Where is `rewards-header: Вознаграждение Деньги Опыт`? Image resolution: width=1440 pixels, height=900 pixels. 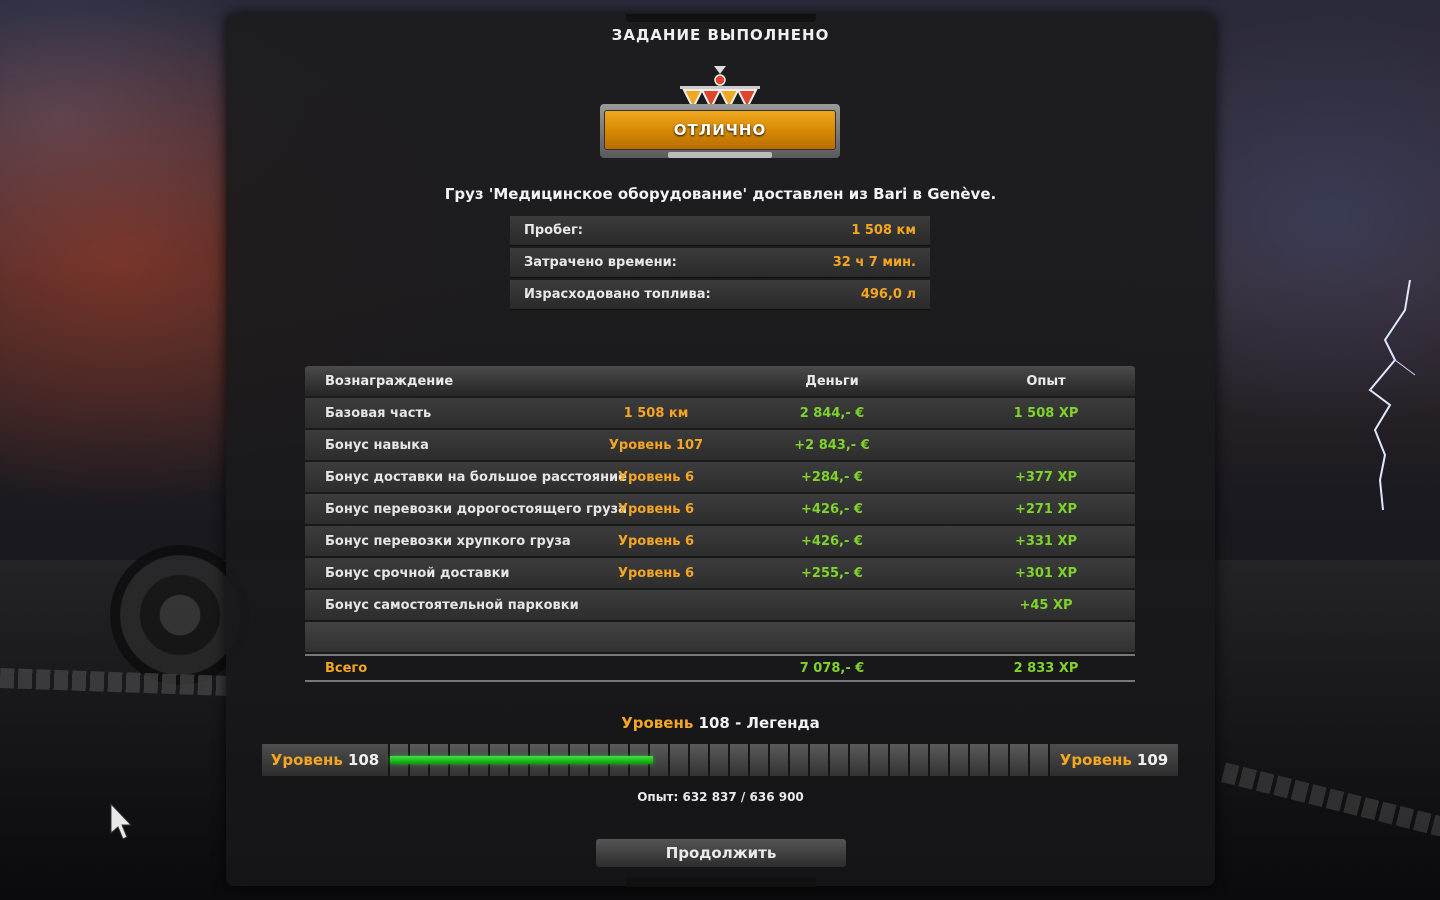 rewards-header: Вознаграждение Деньги Опыт is located at coordinates (720, 381).